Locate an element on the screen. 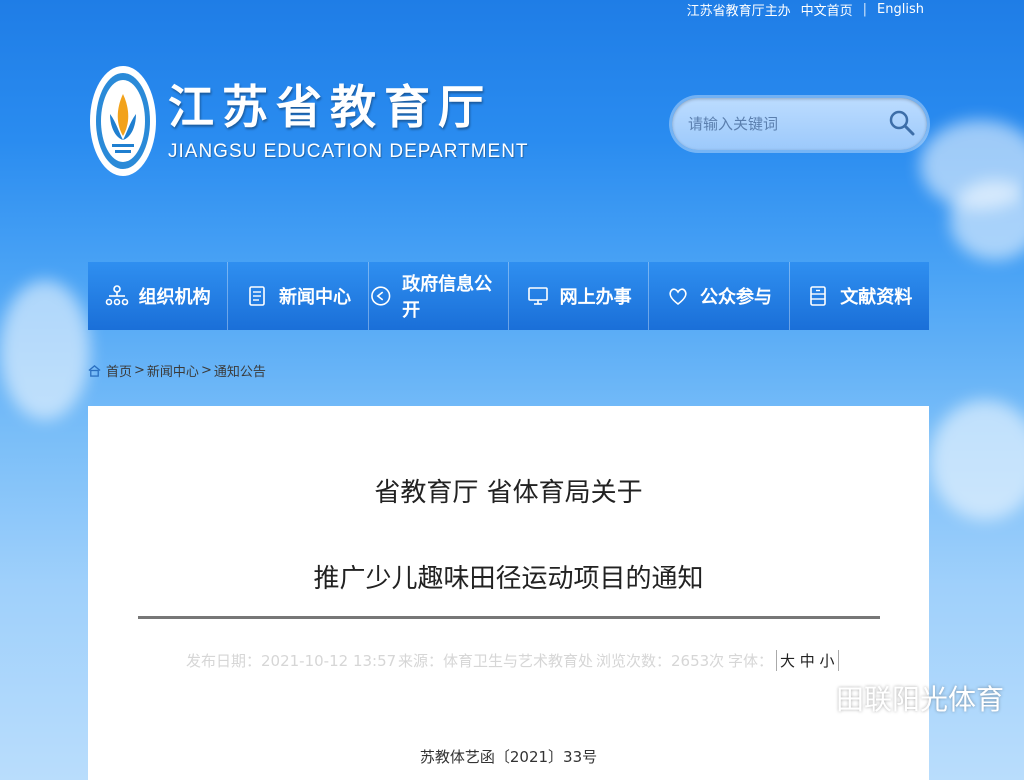  nav-label: 公众参与 is located at coordinates (735, 297).